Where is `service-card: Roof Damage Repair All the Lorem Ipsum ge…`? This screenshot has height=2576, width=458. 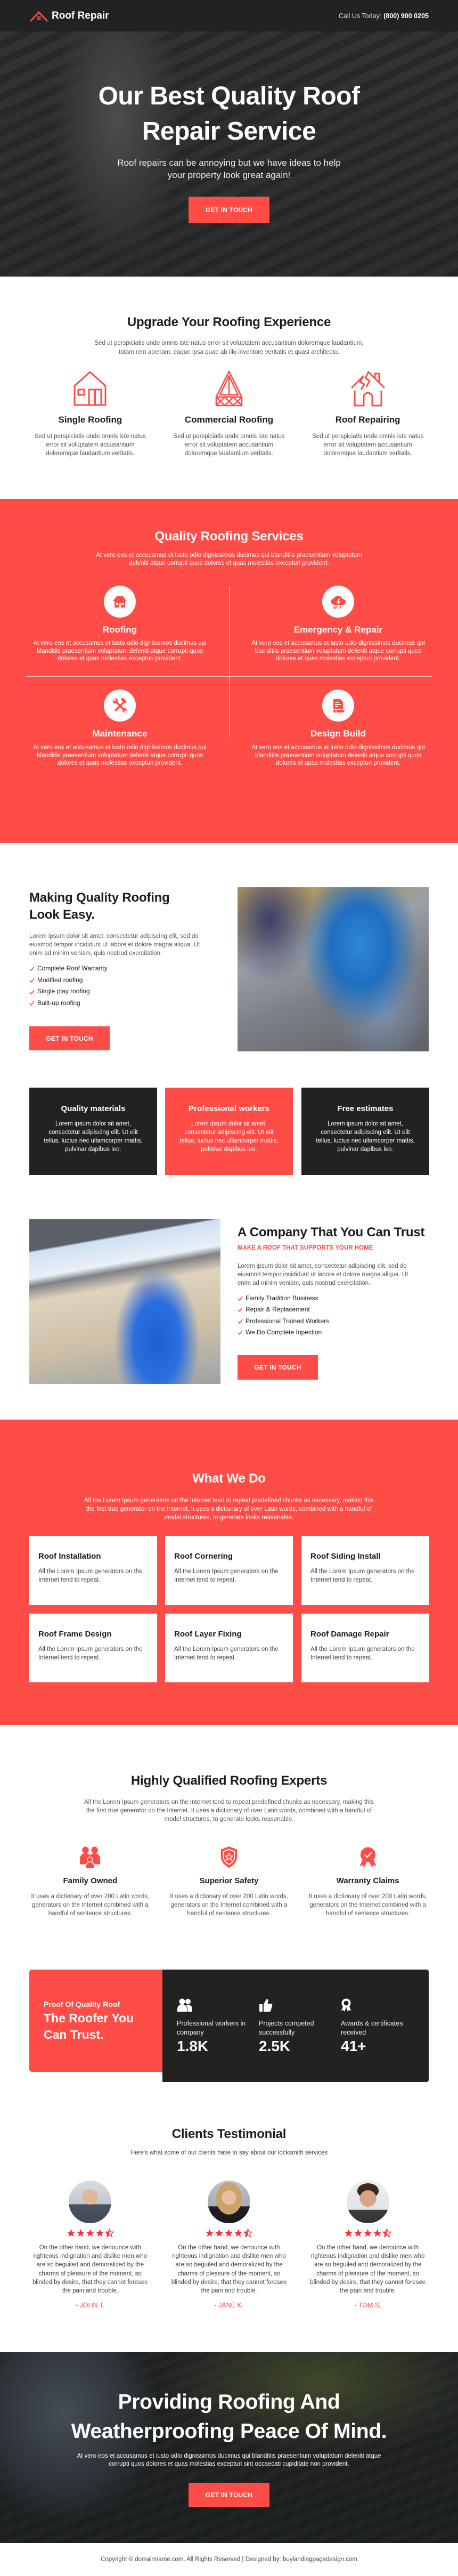
service-card: Roof Damage Repair All the Lorem Ipsum ge… is located at coordinates (365, 1648).